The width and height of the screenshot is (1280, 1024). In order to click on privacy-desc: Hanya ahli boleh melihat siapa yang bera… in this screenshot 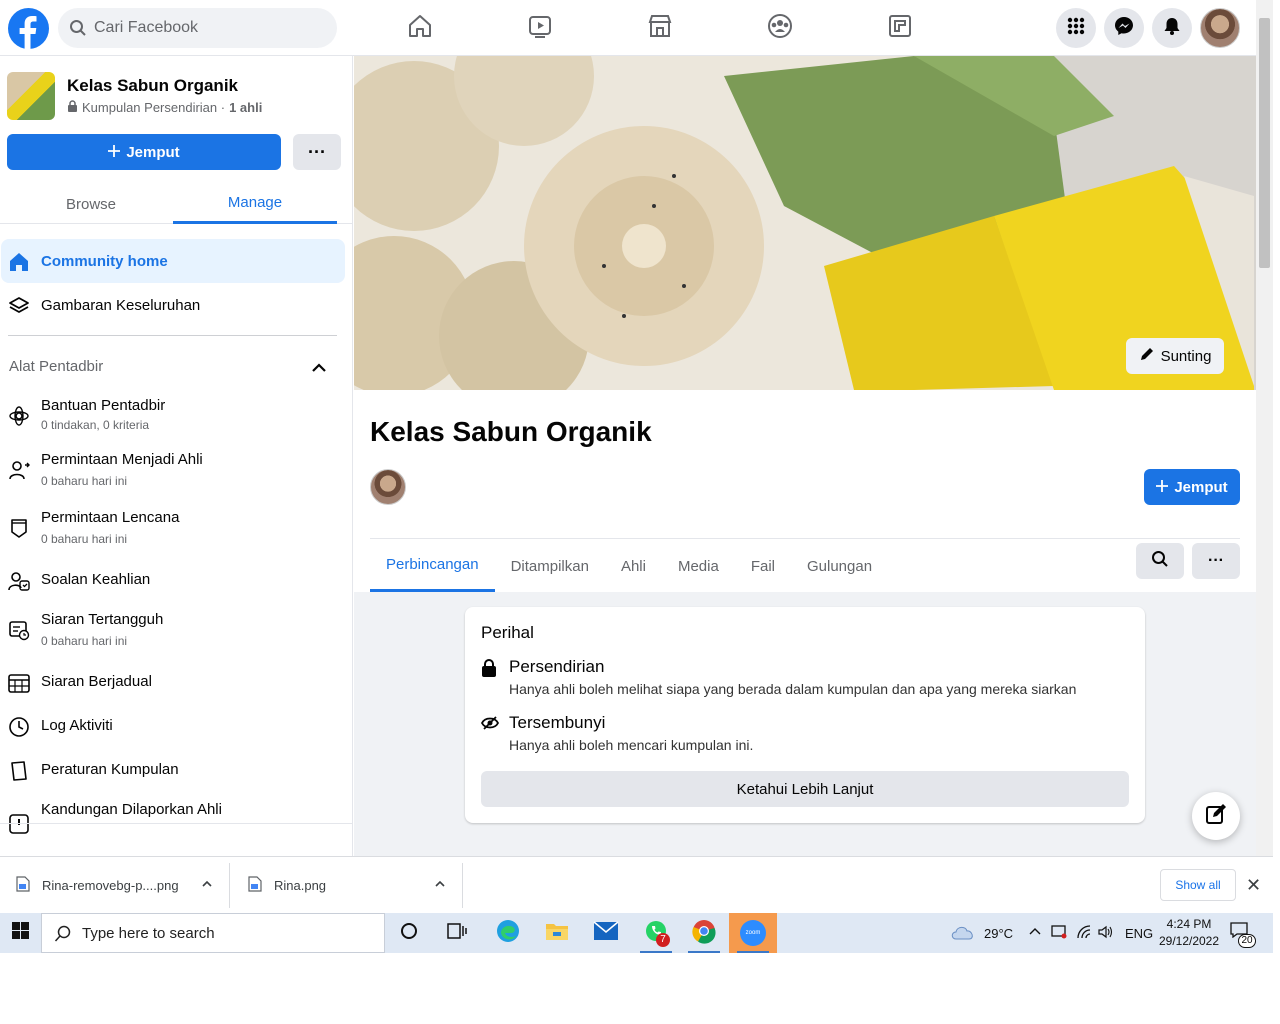, I will do `click(793, 689)`.